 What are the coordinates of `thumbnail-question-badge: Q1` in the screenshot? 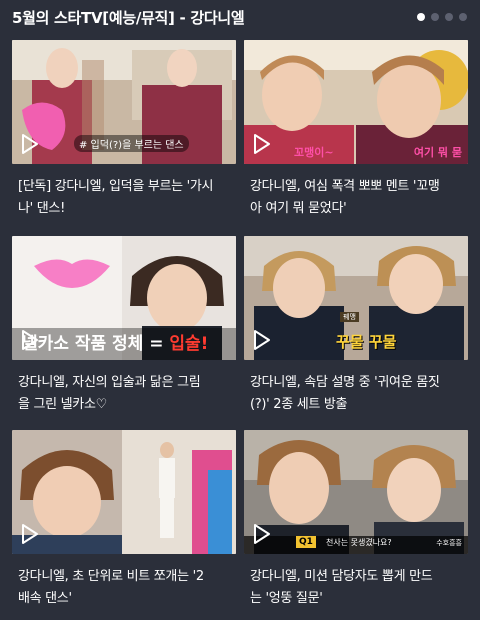 It's located at (306, 542).